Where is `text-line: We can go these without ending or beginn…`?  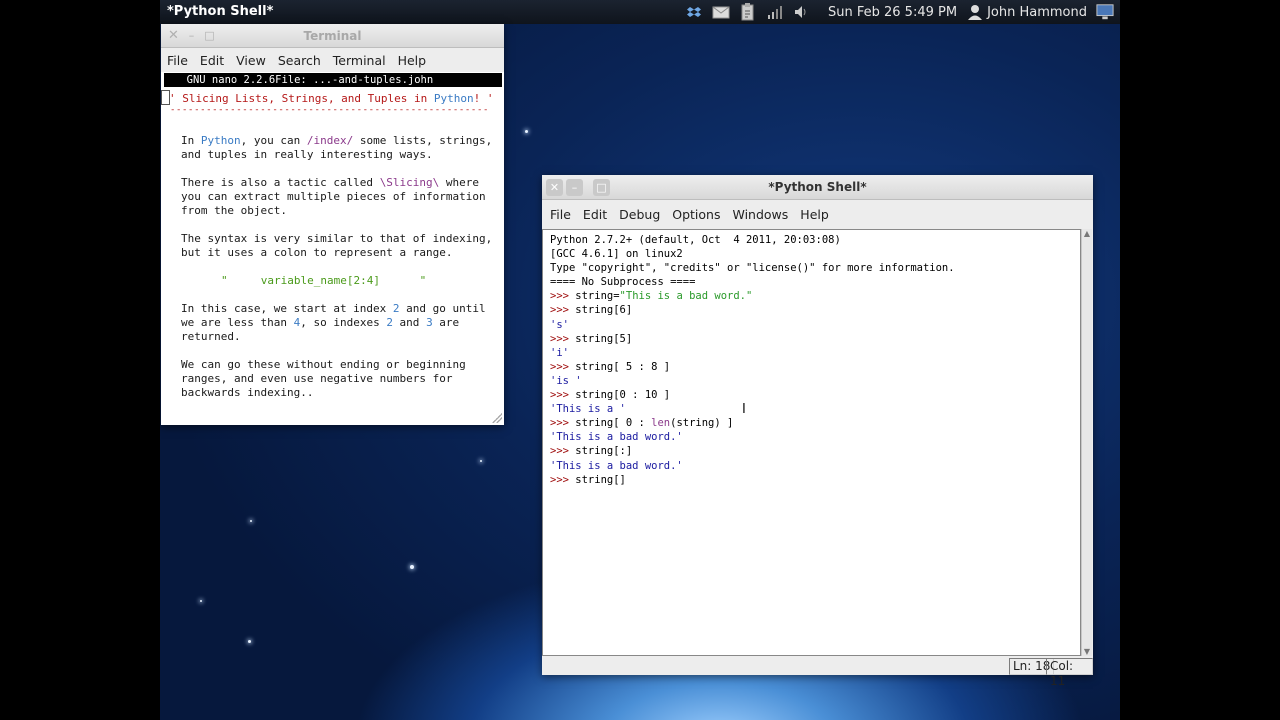 text-line: We can go these without ending or beginn… is located at coordinates (323, 364).